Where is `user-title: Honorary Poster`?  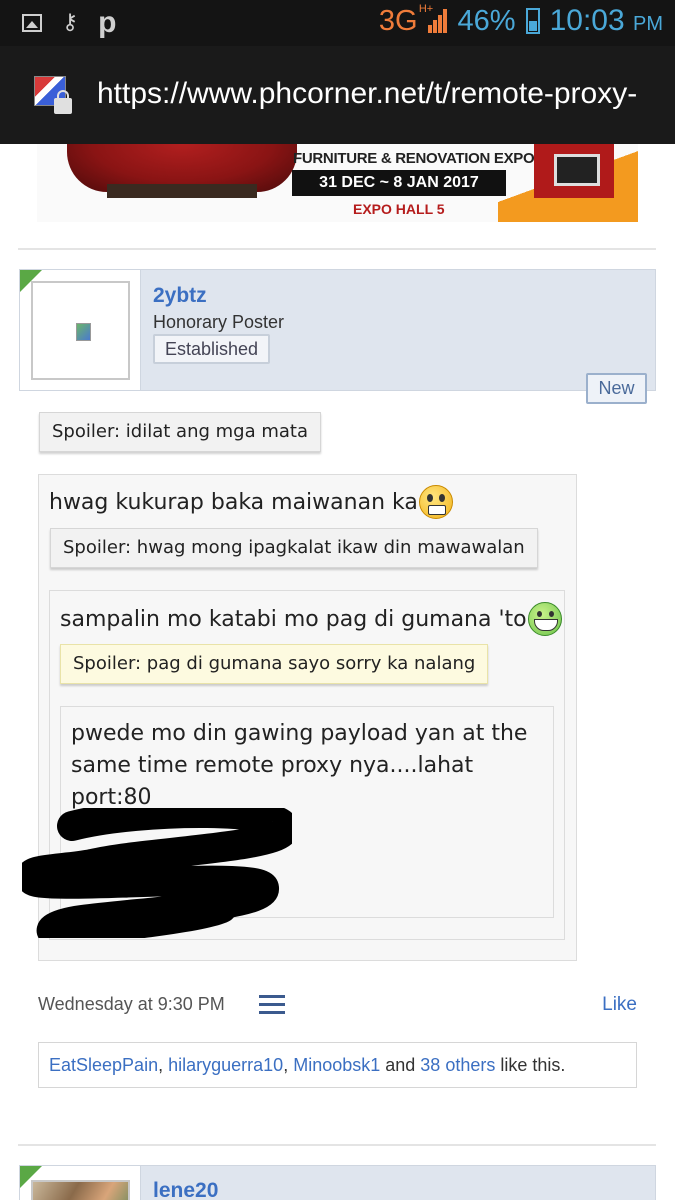
user-title: Honorary Poster is located at coordinates (219, 322).